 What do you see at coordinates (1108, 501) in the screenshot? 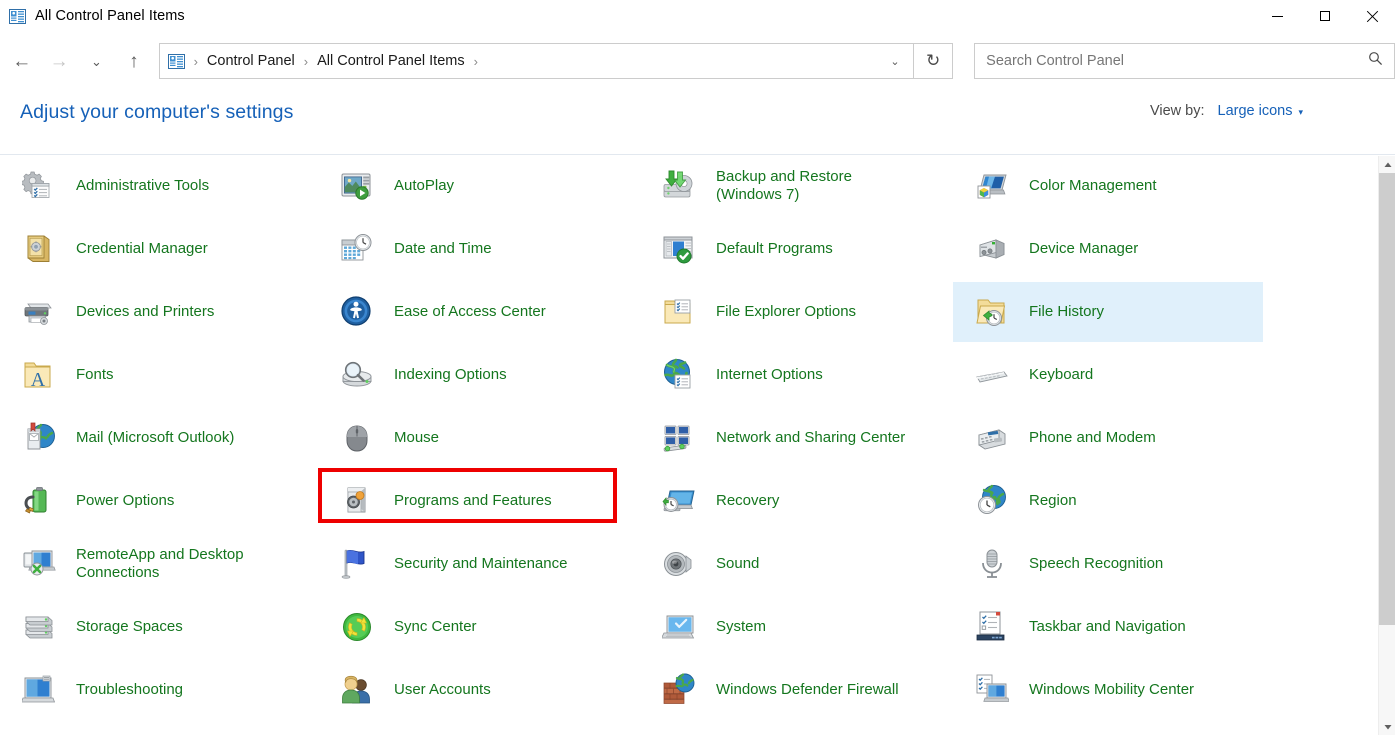
I see `control-panel-item: Region` at bounding box center [1108, 501].